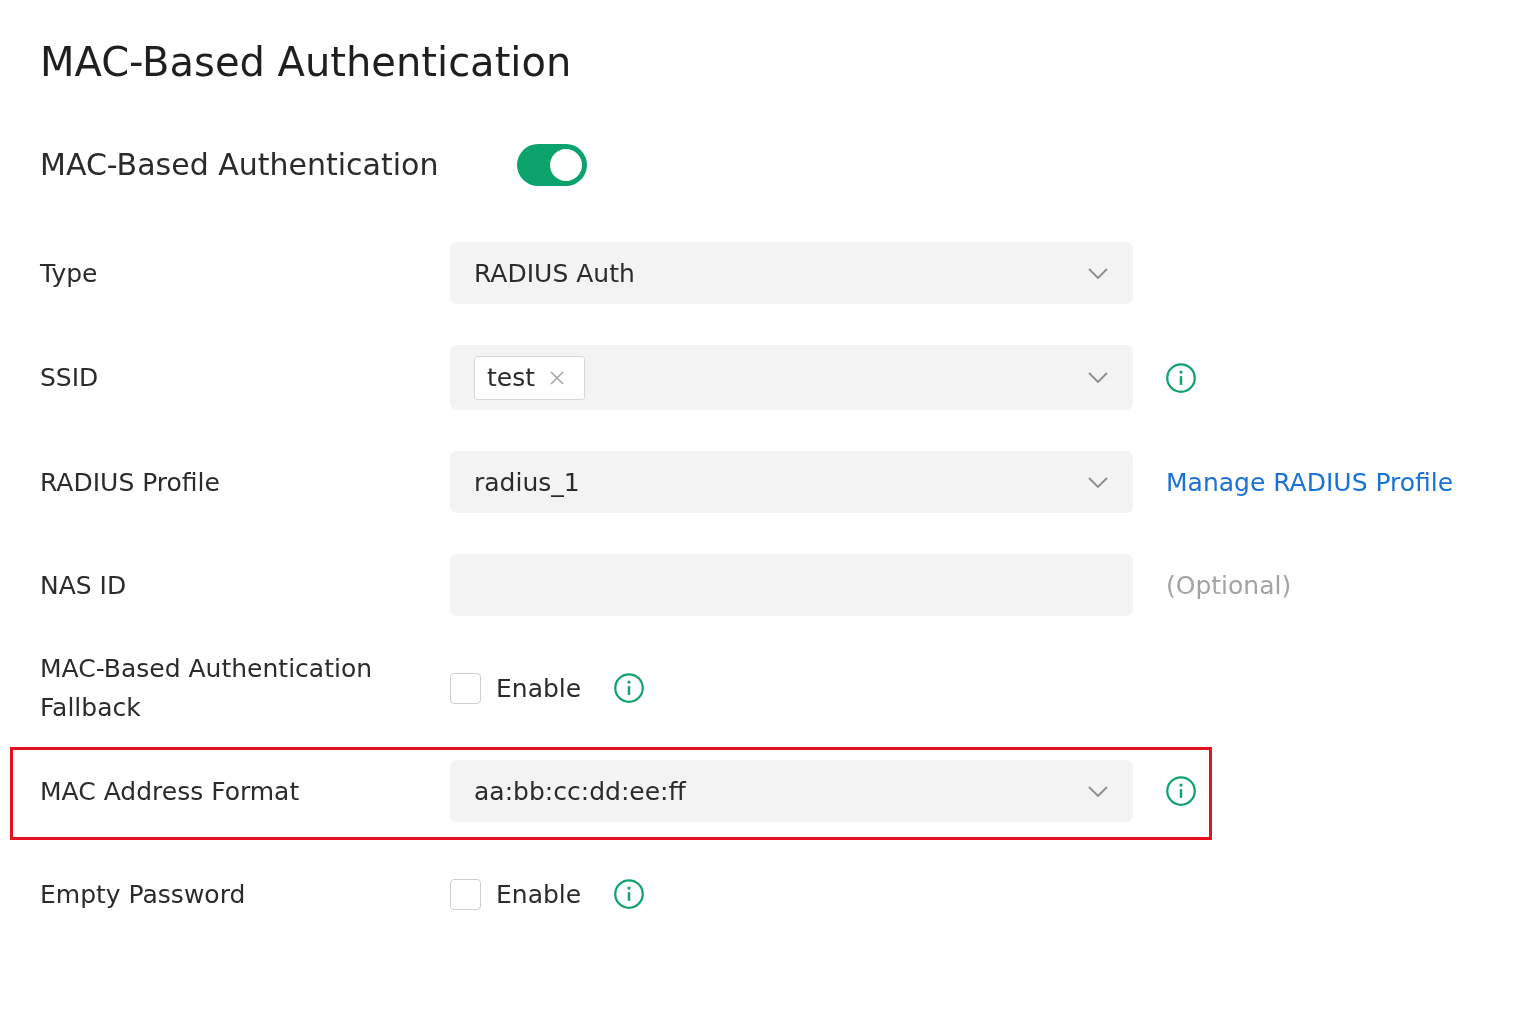  What do you see at coordinates (143, 894) in the screenshot?
I see `field-label: Empty Password` at bounding box center [143, 894].